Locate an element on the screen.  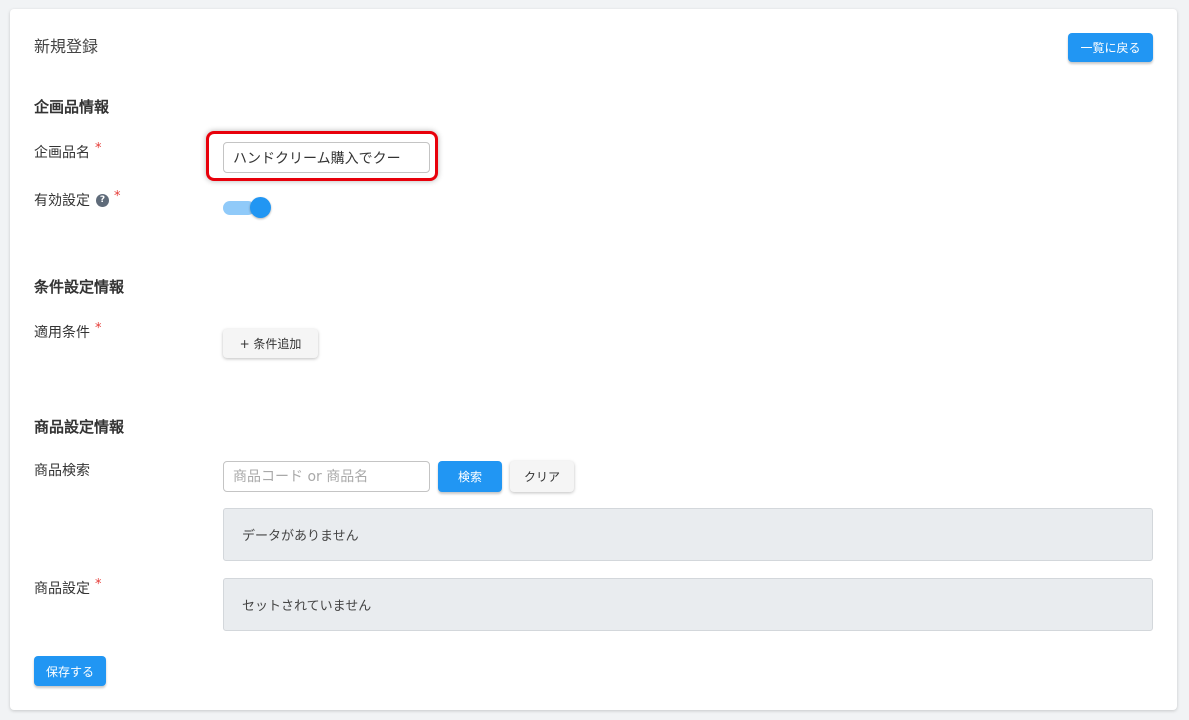
product-setting-panel: セットされていません is located at coordinates (688, 604).